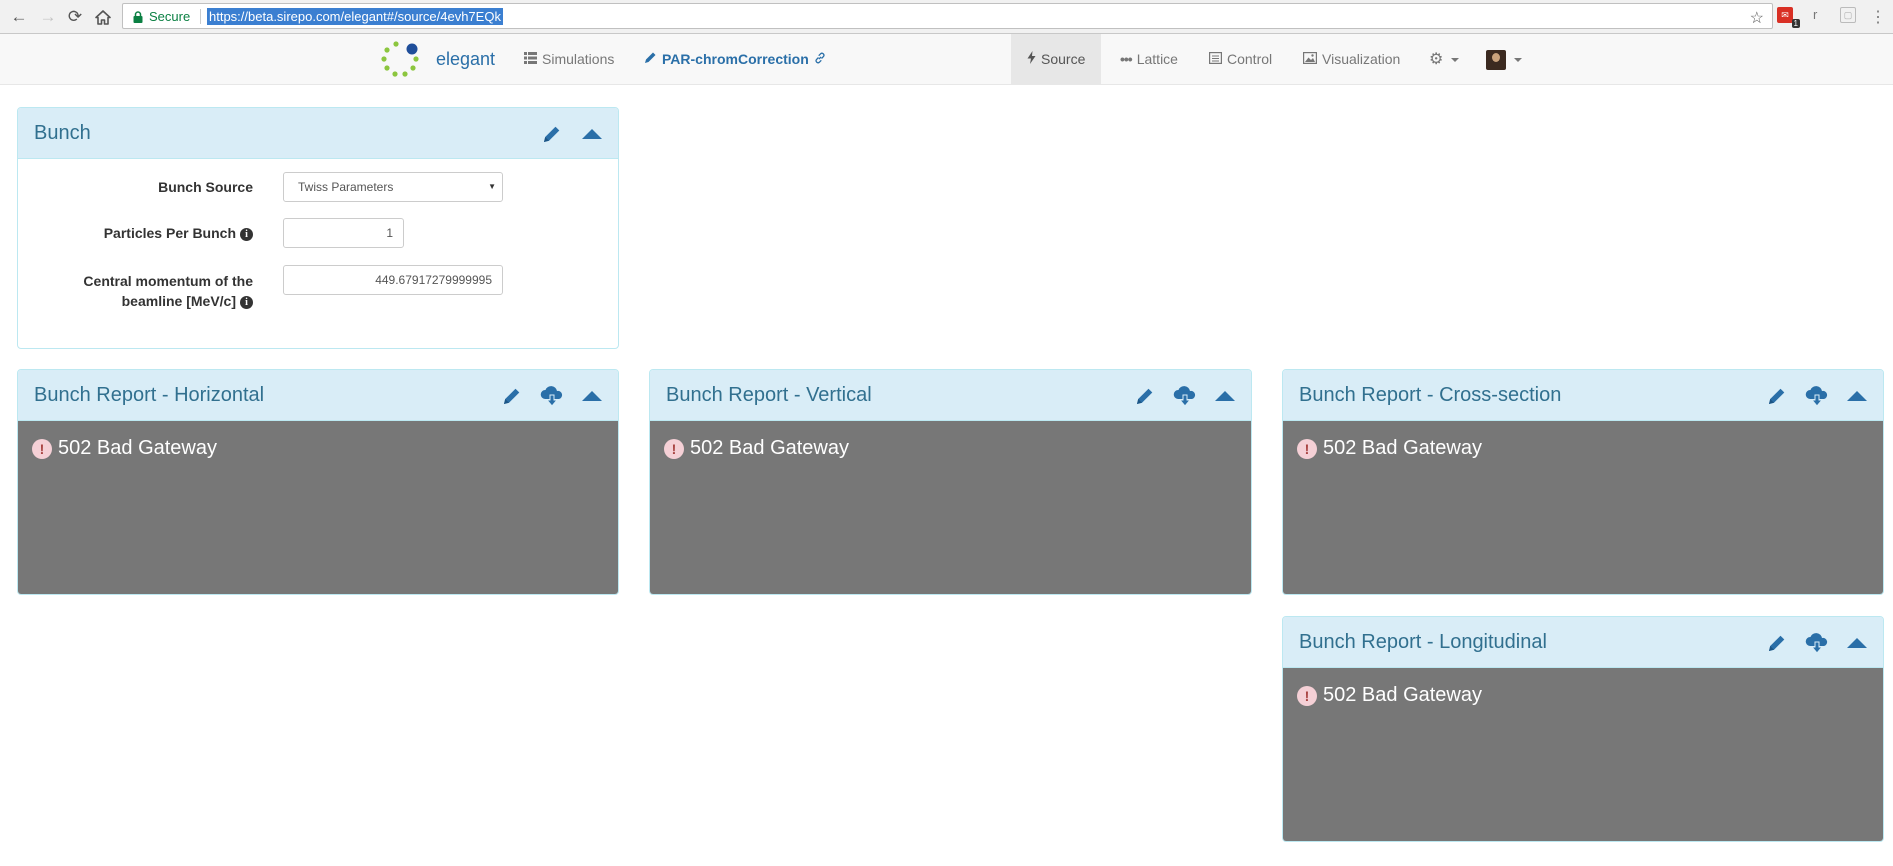 The height and width of the screenshot is (866, 1893). I want to click on reload-icon: ⟳, so click(75, 17).